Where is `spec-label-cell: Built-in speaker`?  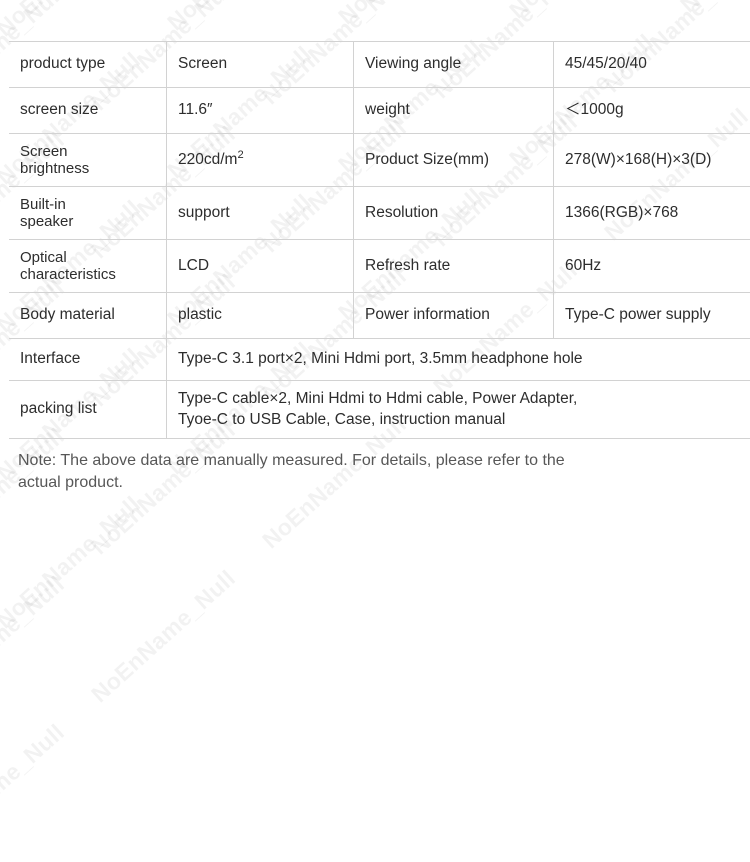 spec-label-cell: Built-in speaker is located at coordinates (88, 213).